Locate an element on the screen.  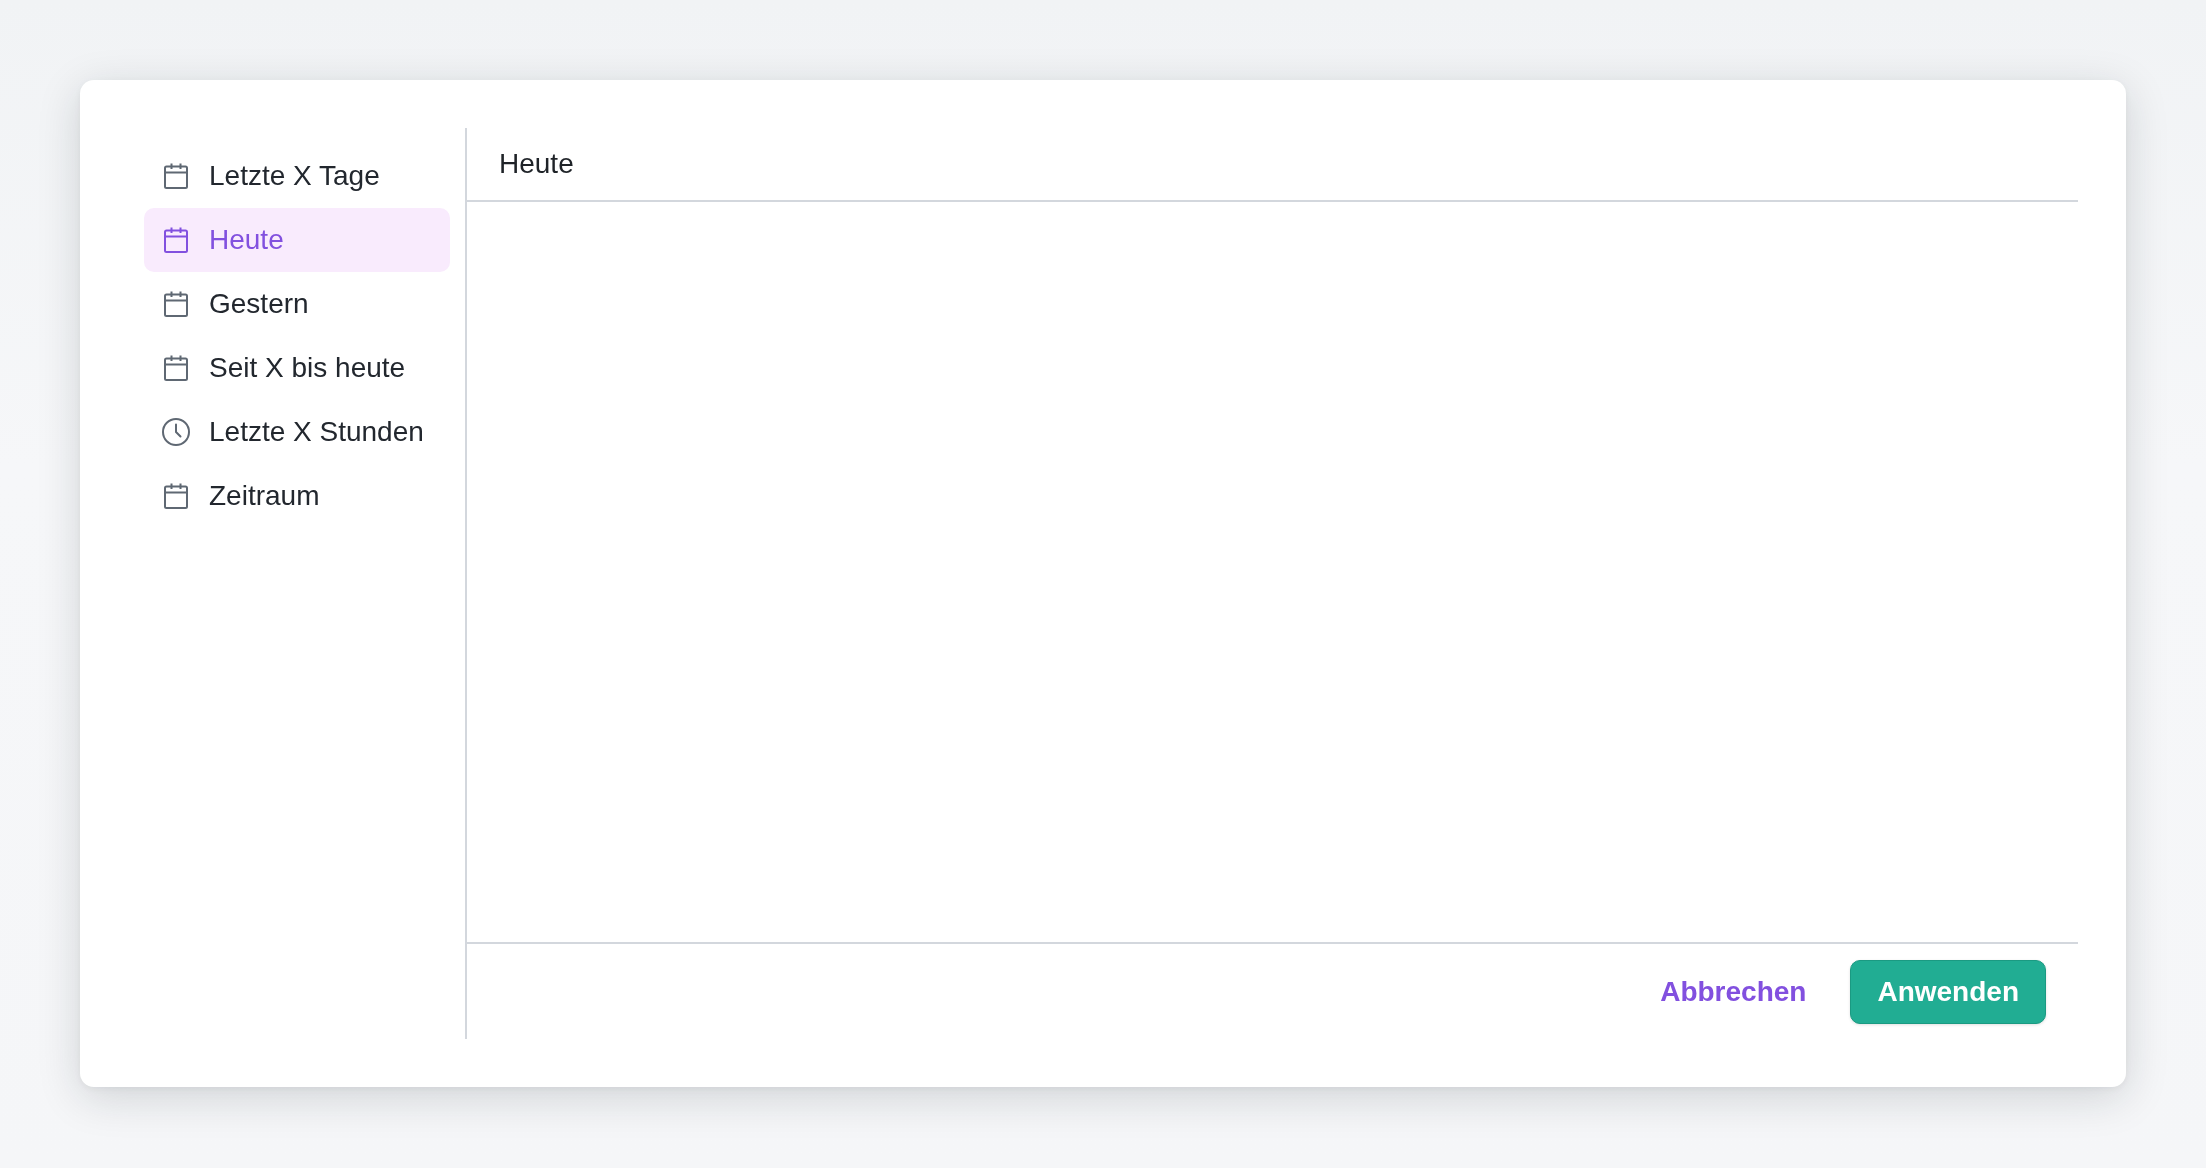
sidebar-item: Seit X bis heute is located at coordinates (297, 368).